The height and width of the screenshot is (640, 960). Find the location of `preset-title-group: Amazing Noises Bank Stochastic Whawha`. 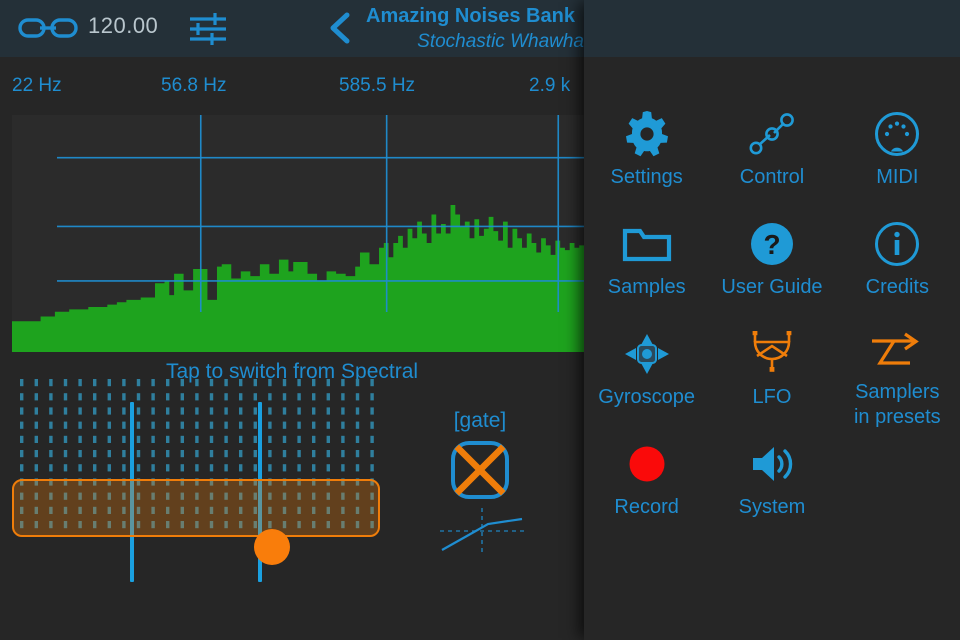

preset-title-group: Amazing Noises Bank Stochastic Whawha is located at coordinates (475, 29).